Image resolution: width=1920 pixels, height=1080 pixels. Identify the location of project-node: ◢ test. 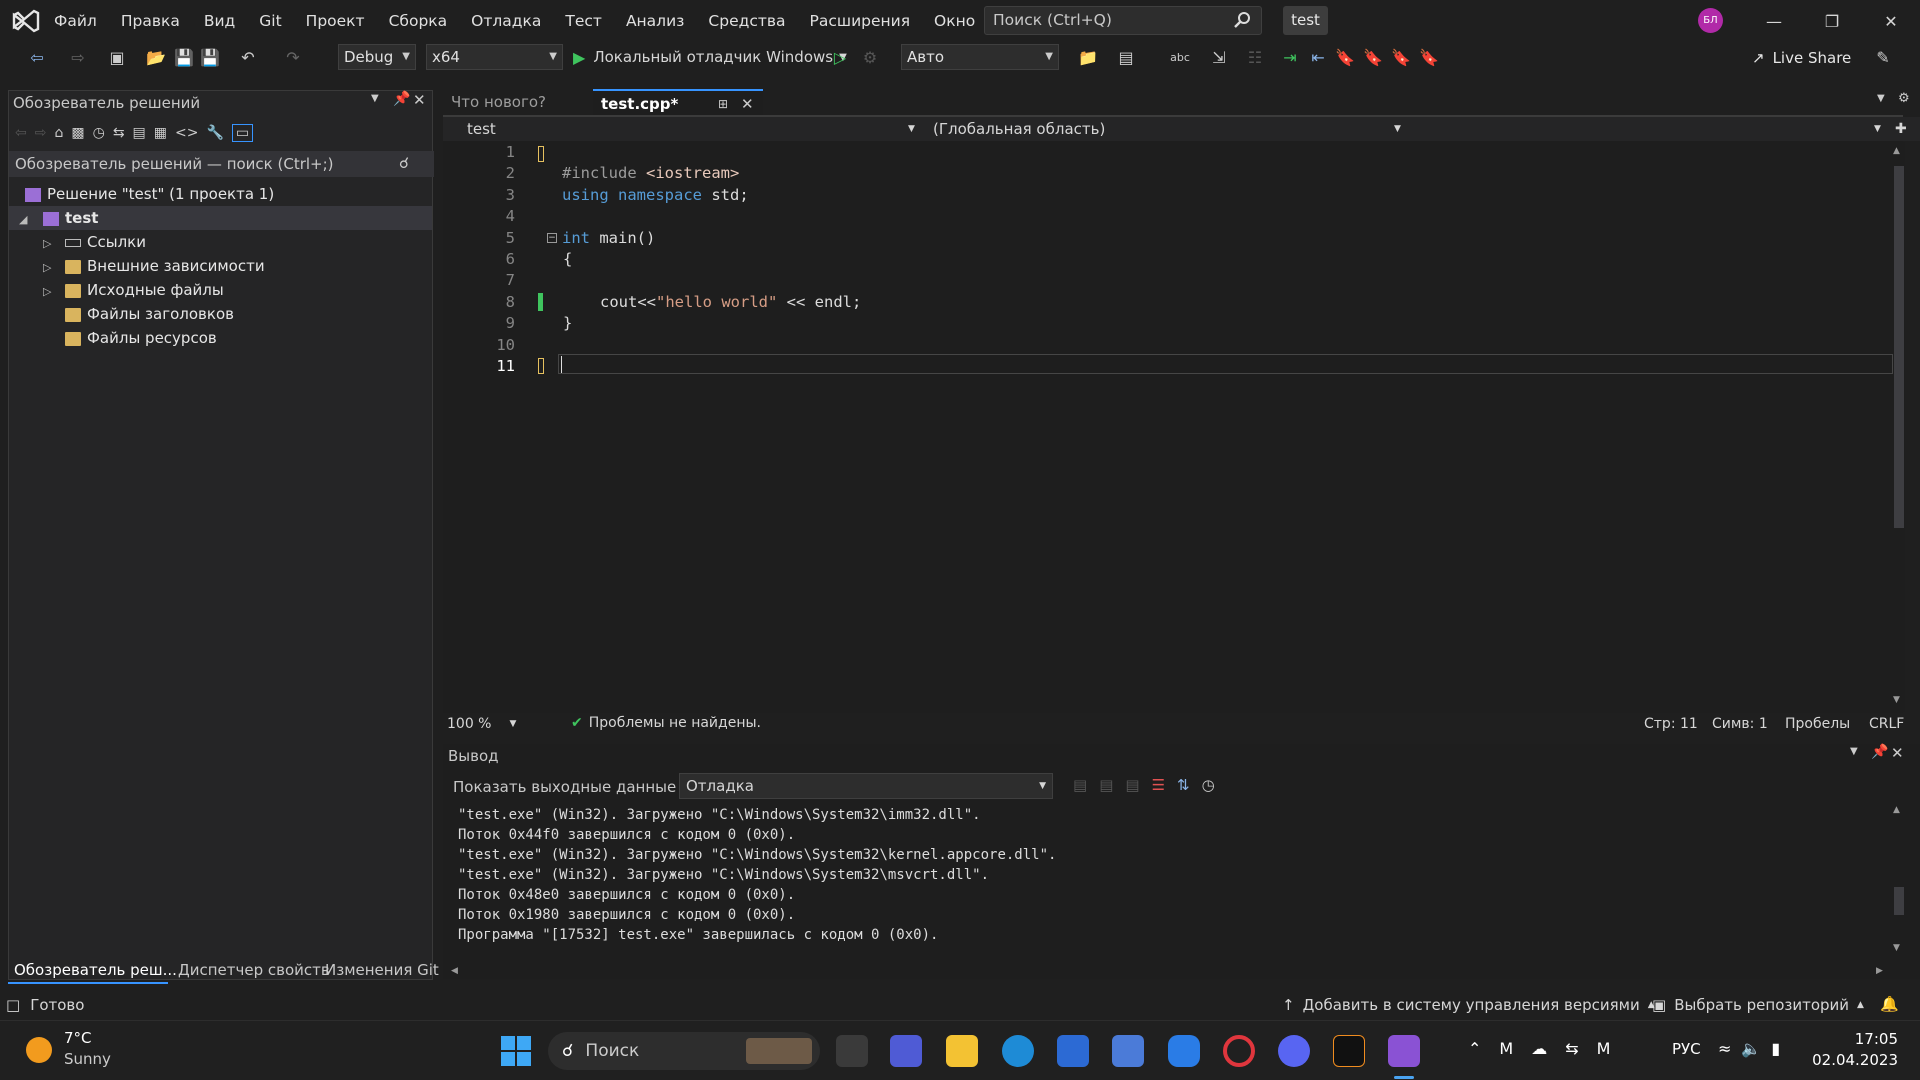
(220, 218).